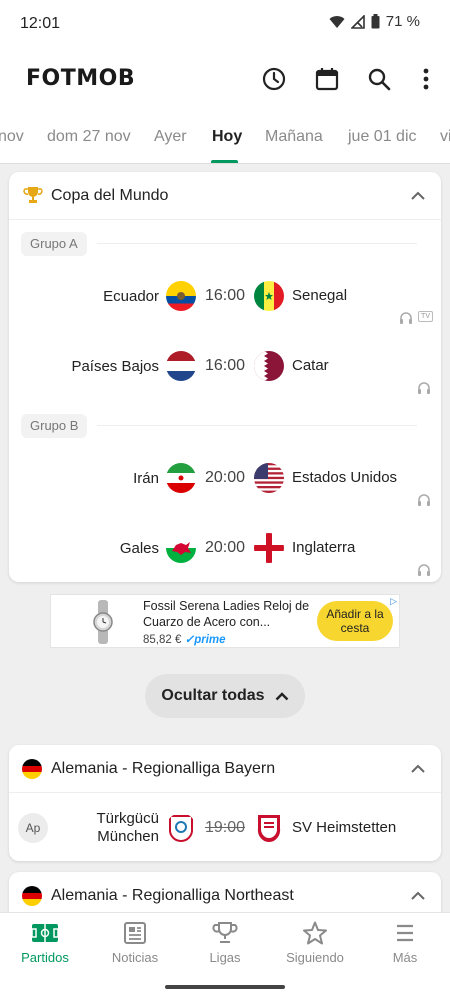  What do you see at coordinates (181, 296) in the screenshot?
I see `ecuador-flag-icon` at bounding box center [181, 296].